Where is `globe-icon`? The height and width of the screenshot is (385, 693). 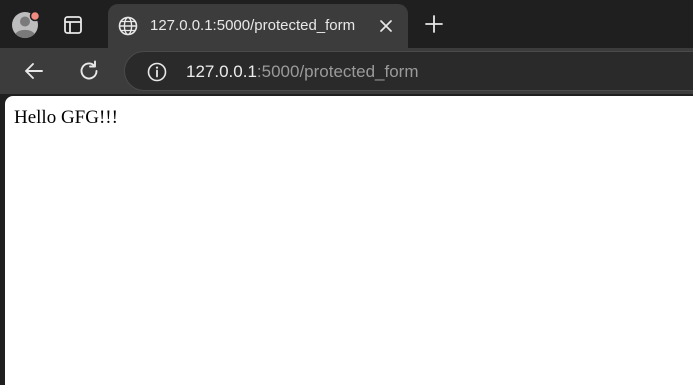 globe-icon is located at coordinates (128, 26).